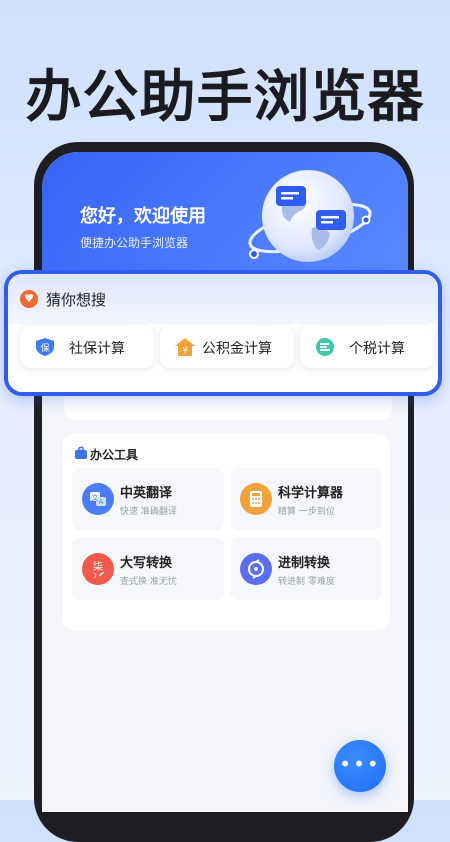 This screenshot has height=842, width=450. I want to click on more-button: •••, so click(360, 766).